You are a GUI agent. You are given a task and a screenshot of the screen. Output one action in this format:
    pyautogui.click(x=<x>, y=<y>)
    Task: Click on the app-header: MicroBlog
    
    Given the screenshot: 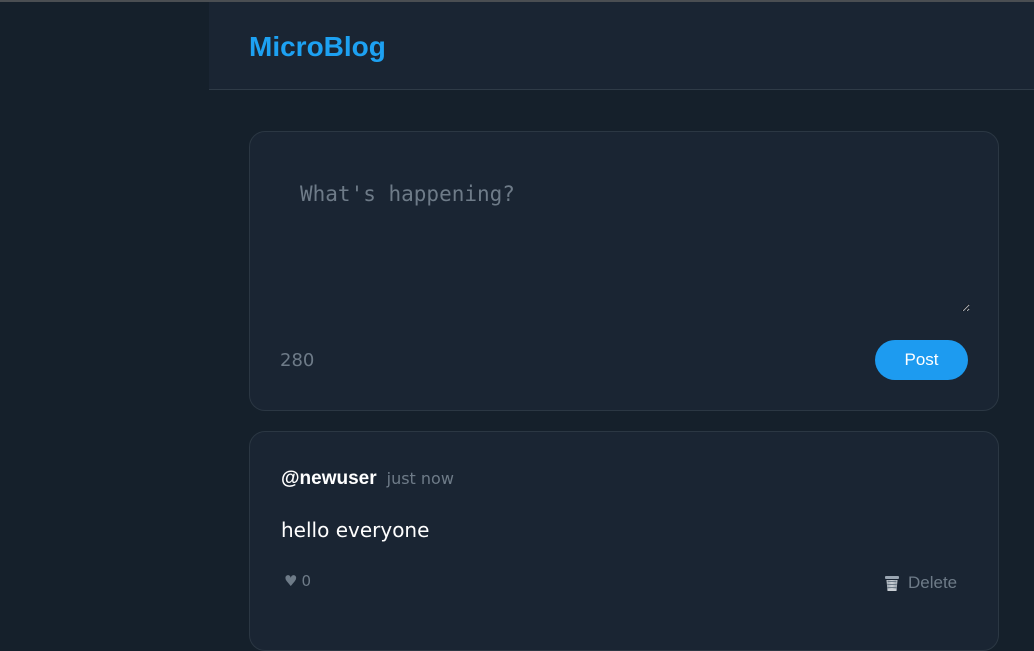 What is the action you would take?
    pyautogui.click(x=621, y=46)
    